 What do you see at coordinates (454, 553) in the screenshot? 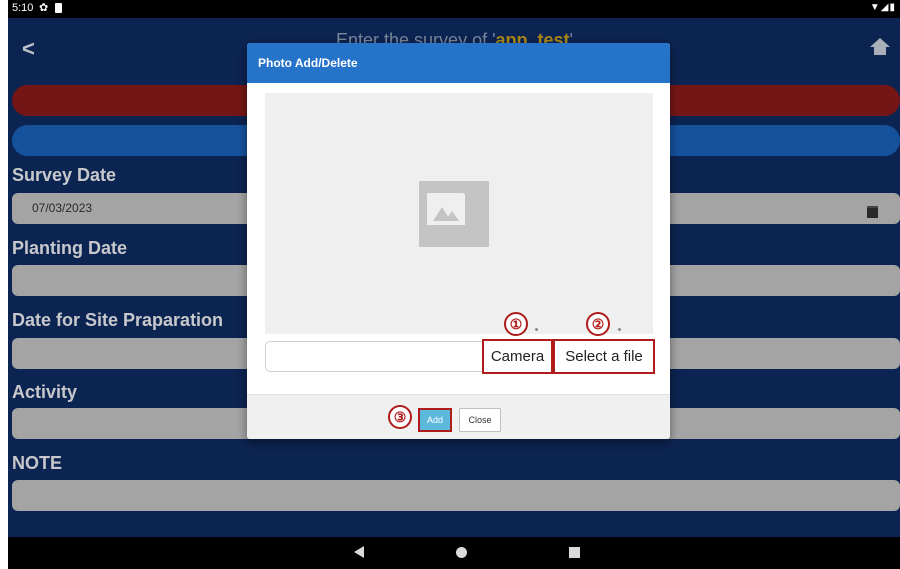
I see `android-nav-bar` at bounding box center [454, 553].